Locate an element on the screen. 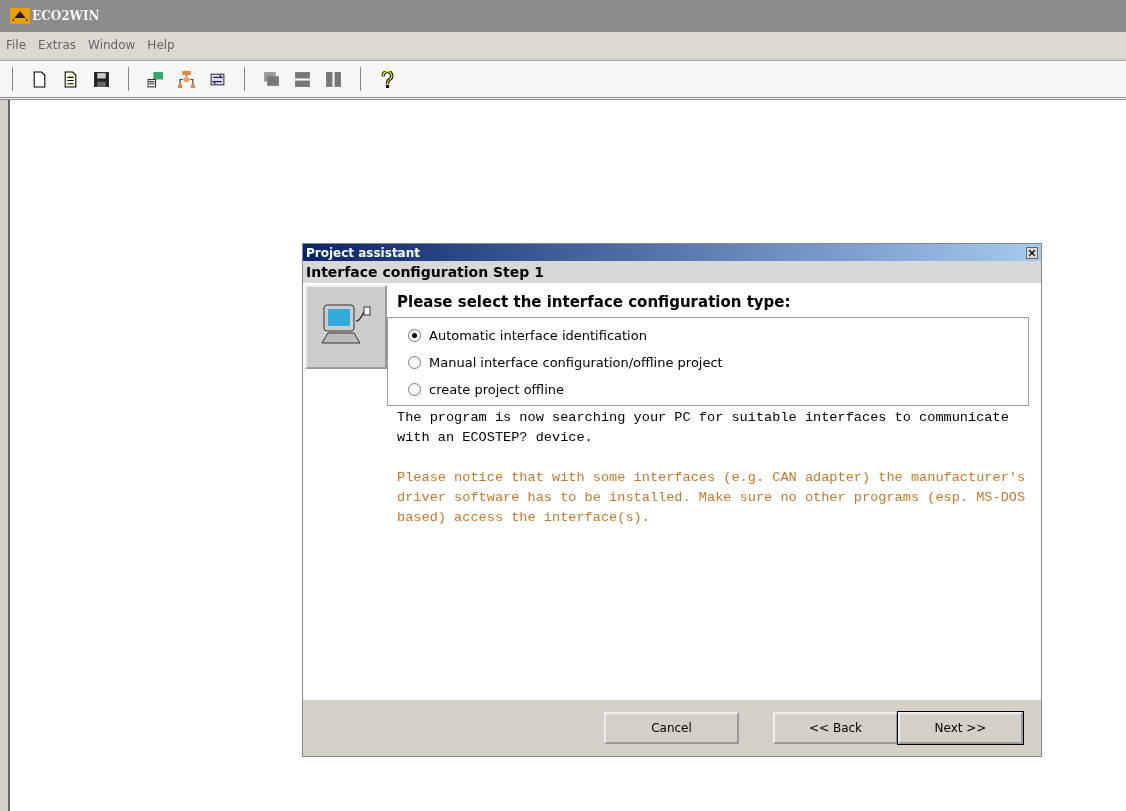  network-icon is located at coordinates (155, 79).